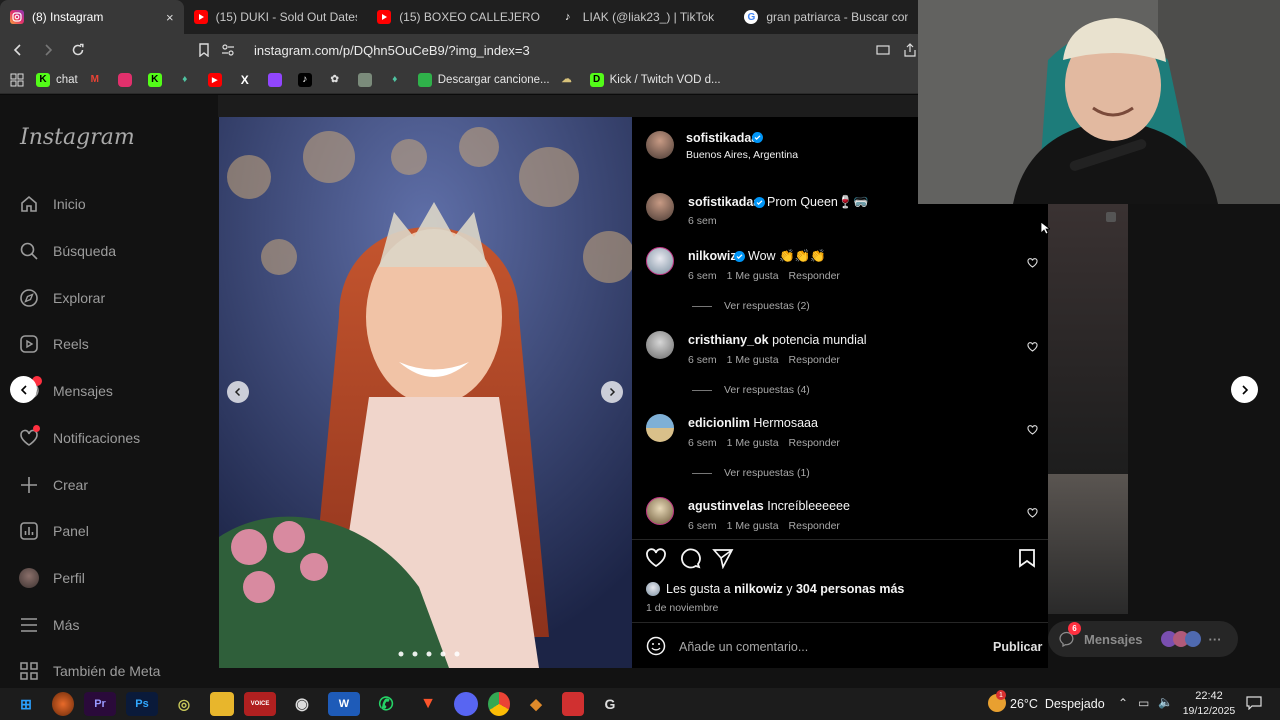 This screenshot has height=720, width=1280. Describe the element at coordinates (302, 704) in the screenshot. I see `obs-icon: ◉` at that location.